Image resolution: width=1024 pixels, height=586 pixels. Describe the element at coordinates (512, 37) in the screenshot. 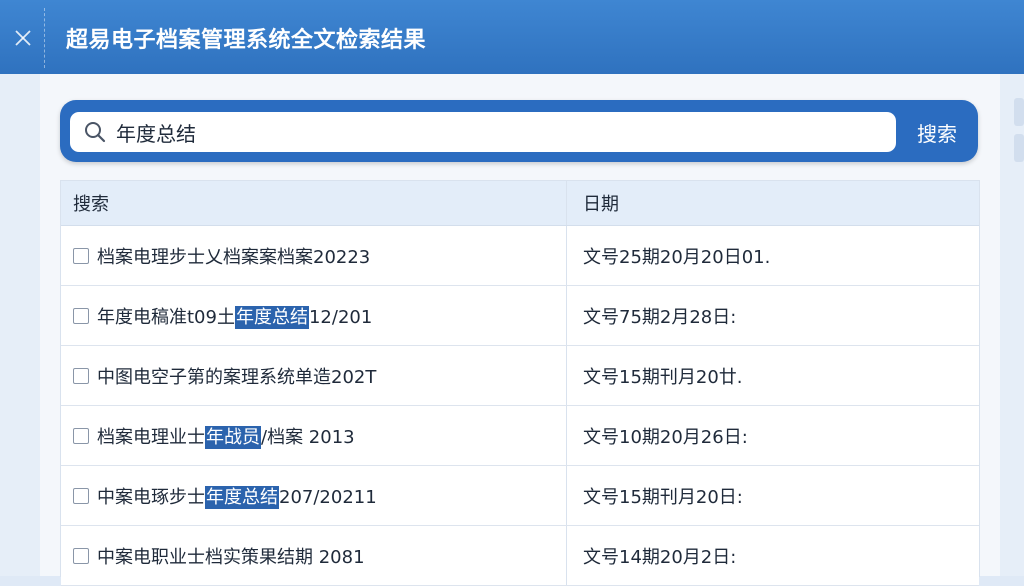

I see `title-bar: 超易电子档案管理系统全文检索结果` at that location.